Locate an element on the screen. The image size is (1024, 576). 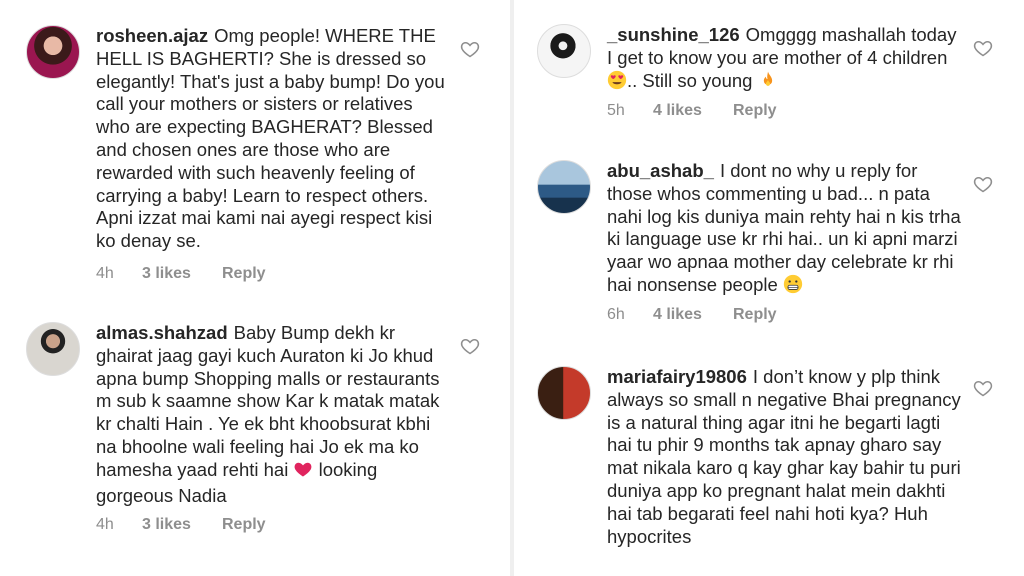
fire-emoji-icon is located at coordinates (768, 83).